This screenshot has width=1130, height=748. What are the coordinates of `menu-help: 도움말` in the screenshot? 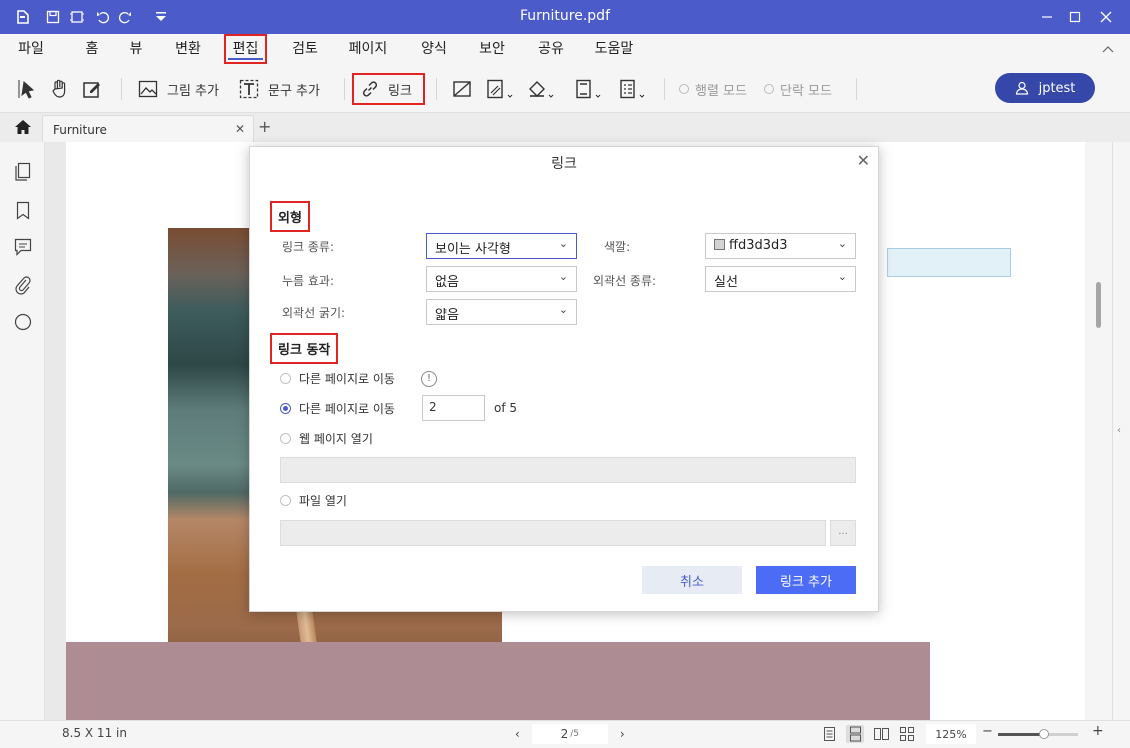 It's located at (614, 49).